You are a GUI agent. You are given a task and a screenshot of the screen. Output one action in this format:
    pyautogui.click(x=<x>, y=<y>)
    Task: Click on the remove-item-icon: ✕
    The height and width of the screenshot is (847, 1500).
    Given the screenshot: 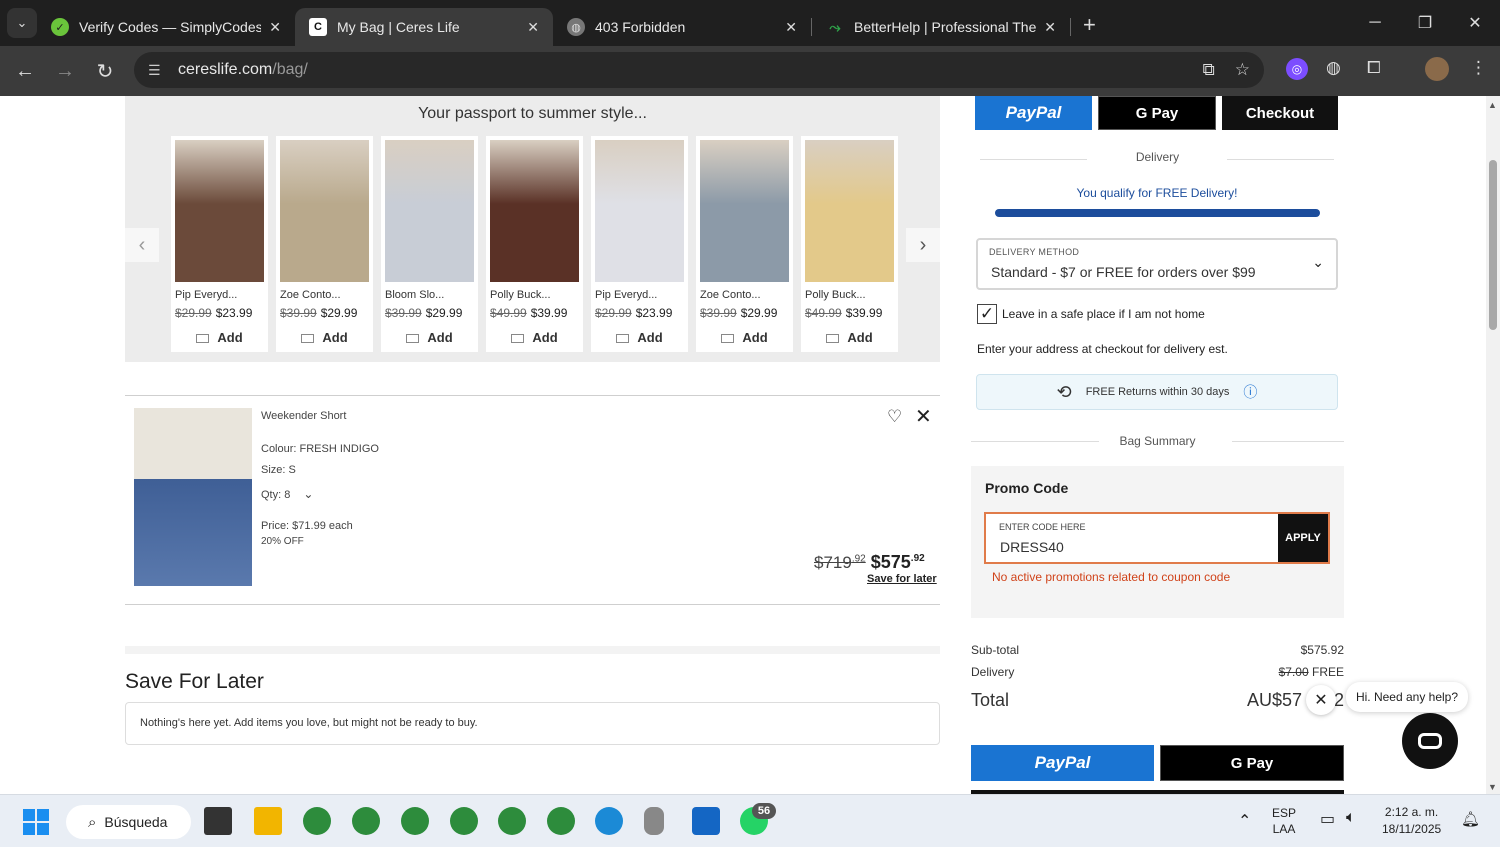 What is the action you would take?
    pyautogui.click(x=923, y=416)
    